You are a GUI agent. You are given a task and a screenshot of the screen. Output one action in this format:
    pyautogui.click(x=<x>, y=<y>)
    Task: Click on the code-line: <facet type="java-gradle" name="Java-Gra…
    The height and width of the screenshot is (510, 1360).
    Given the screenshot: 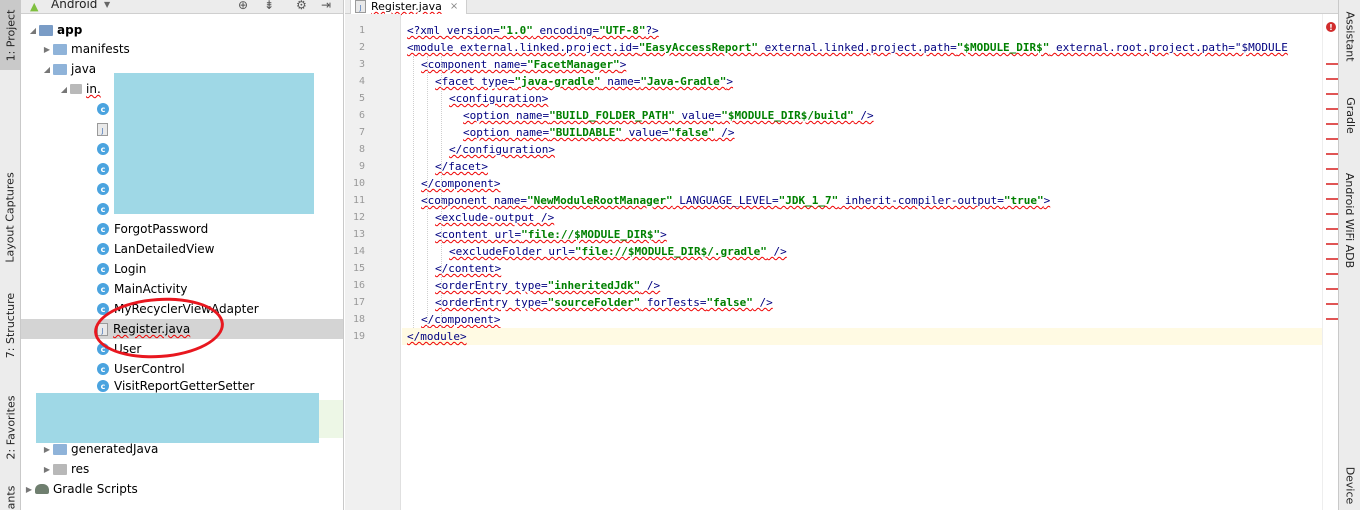 What is the action you would take?
    pyautogui.click(x=862, y=81)
    